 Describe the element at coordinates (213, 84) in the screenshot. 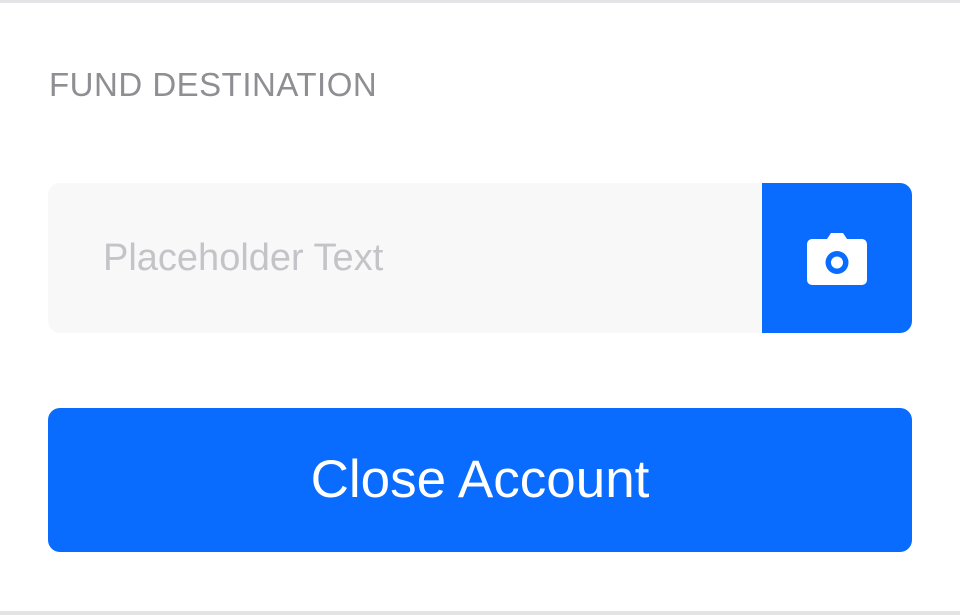

I see `section-label: FUND DESTINATION` at that location.